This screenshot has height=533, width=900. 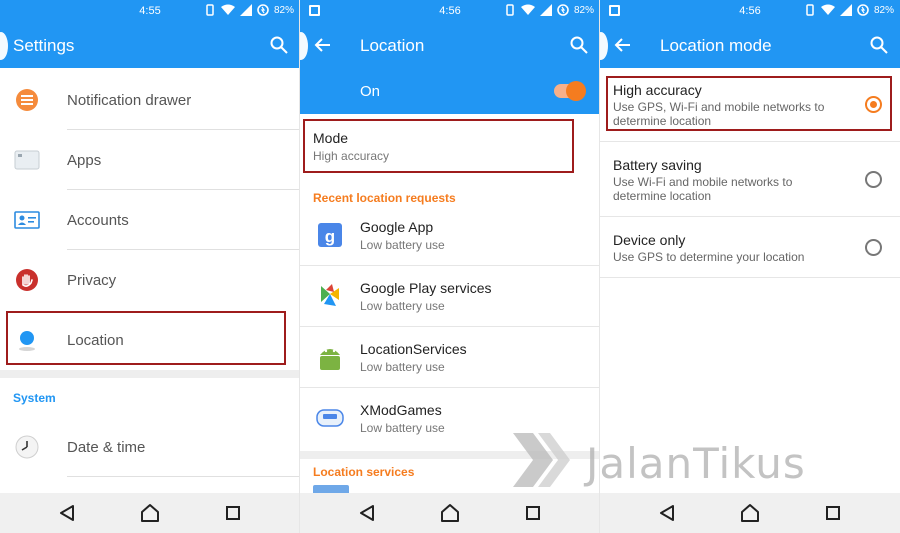 I want to click on location-request-item: Google Play services Low battery use, so click(x=450, y=296).